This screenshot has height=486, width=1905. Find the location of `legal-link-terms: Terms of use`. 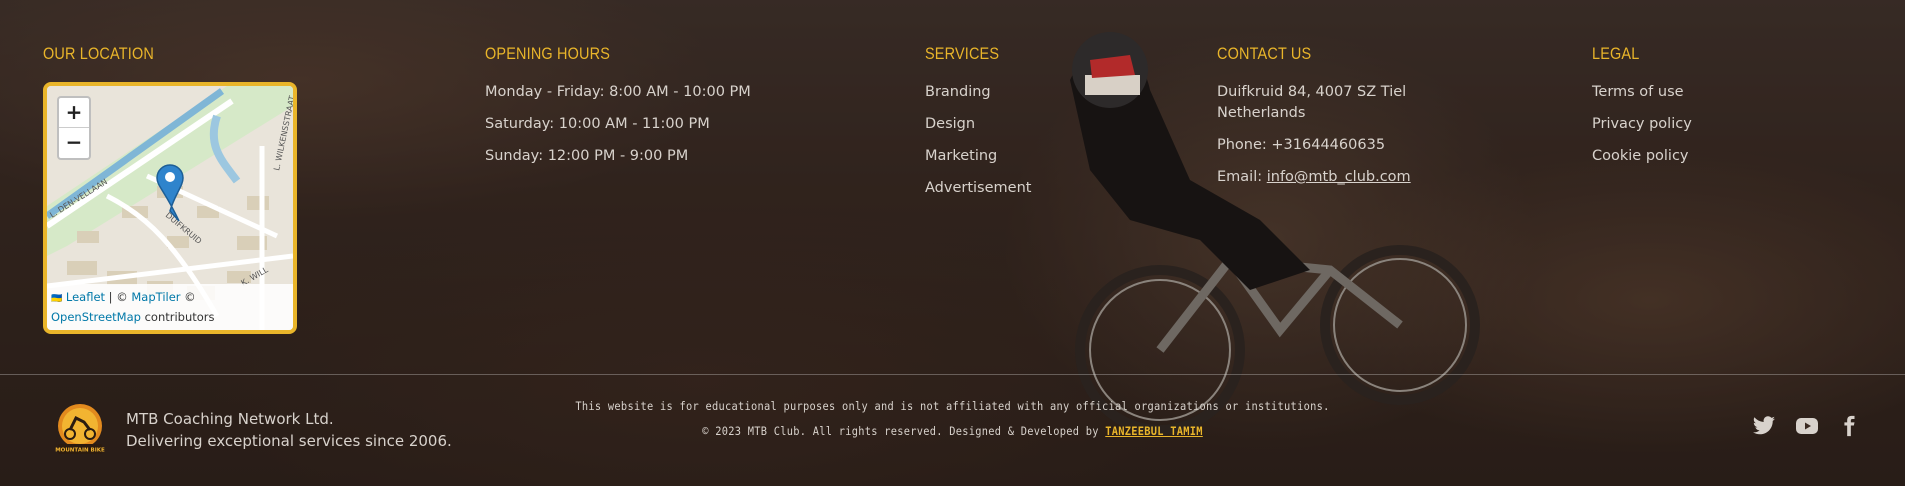

legal-link-terms: Terms of use is located at coordinates (1642, 92).